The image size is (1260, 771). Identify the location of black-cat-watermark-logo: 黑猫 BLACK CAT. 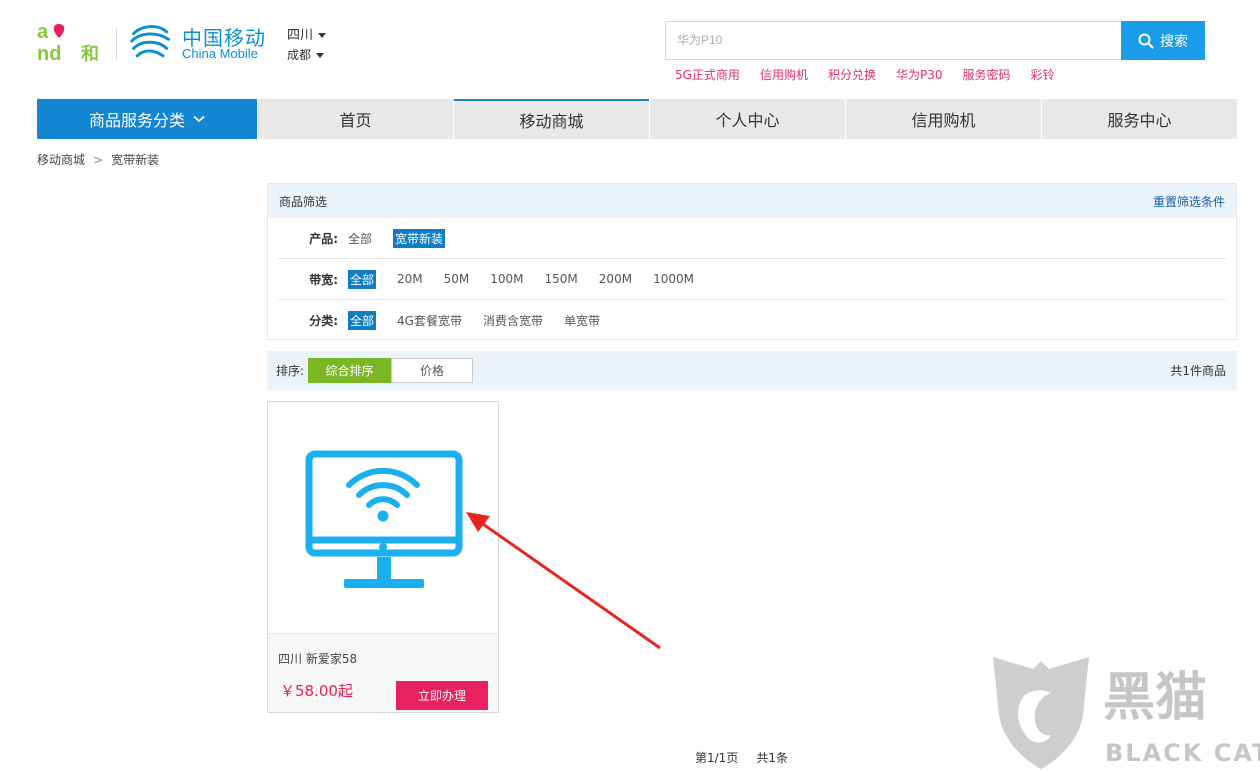
(1126, 713).